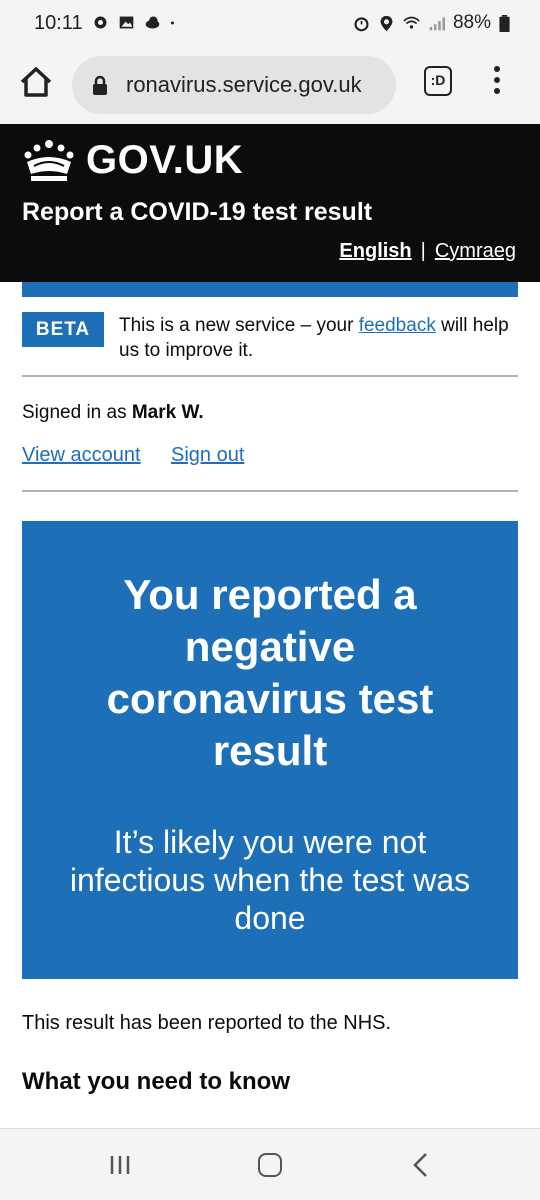  I want to click on browser-toolbar: ronavirus.service.gov.uk :D, so click(270, 86).